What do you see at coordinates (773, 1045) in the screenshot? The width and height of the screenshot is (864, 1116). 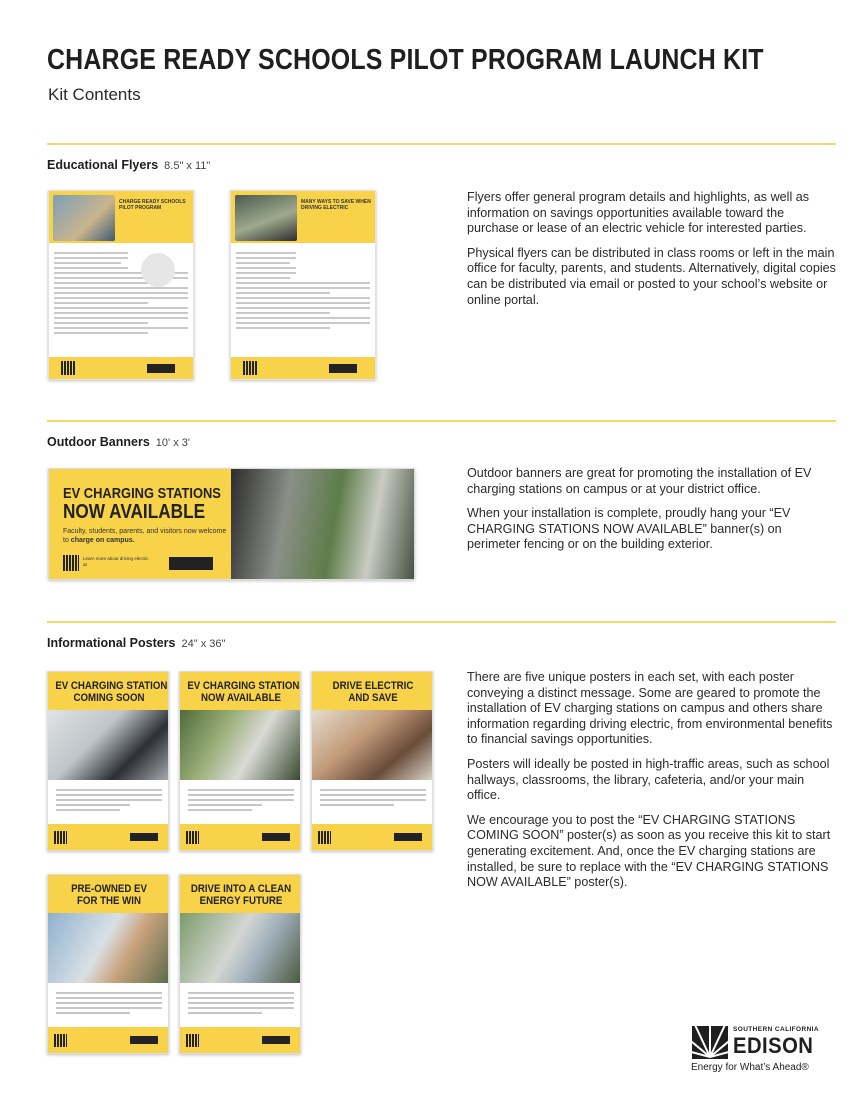 I see `logo-big-text: EDISON` at bounding box center [773, 1045].